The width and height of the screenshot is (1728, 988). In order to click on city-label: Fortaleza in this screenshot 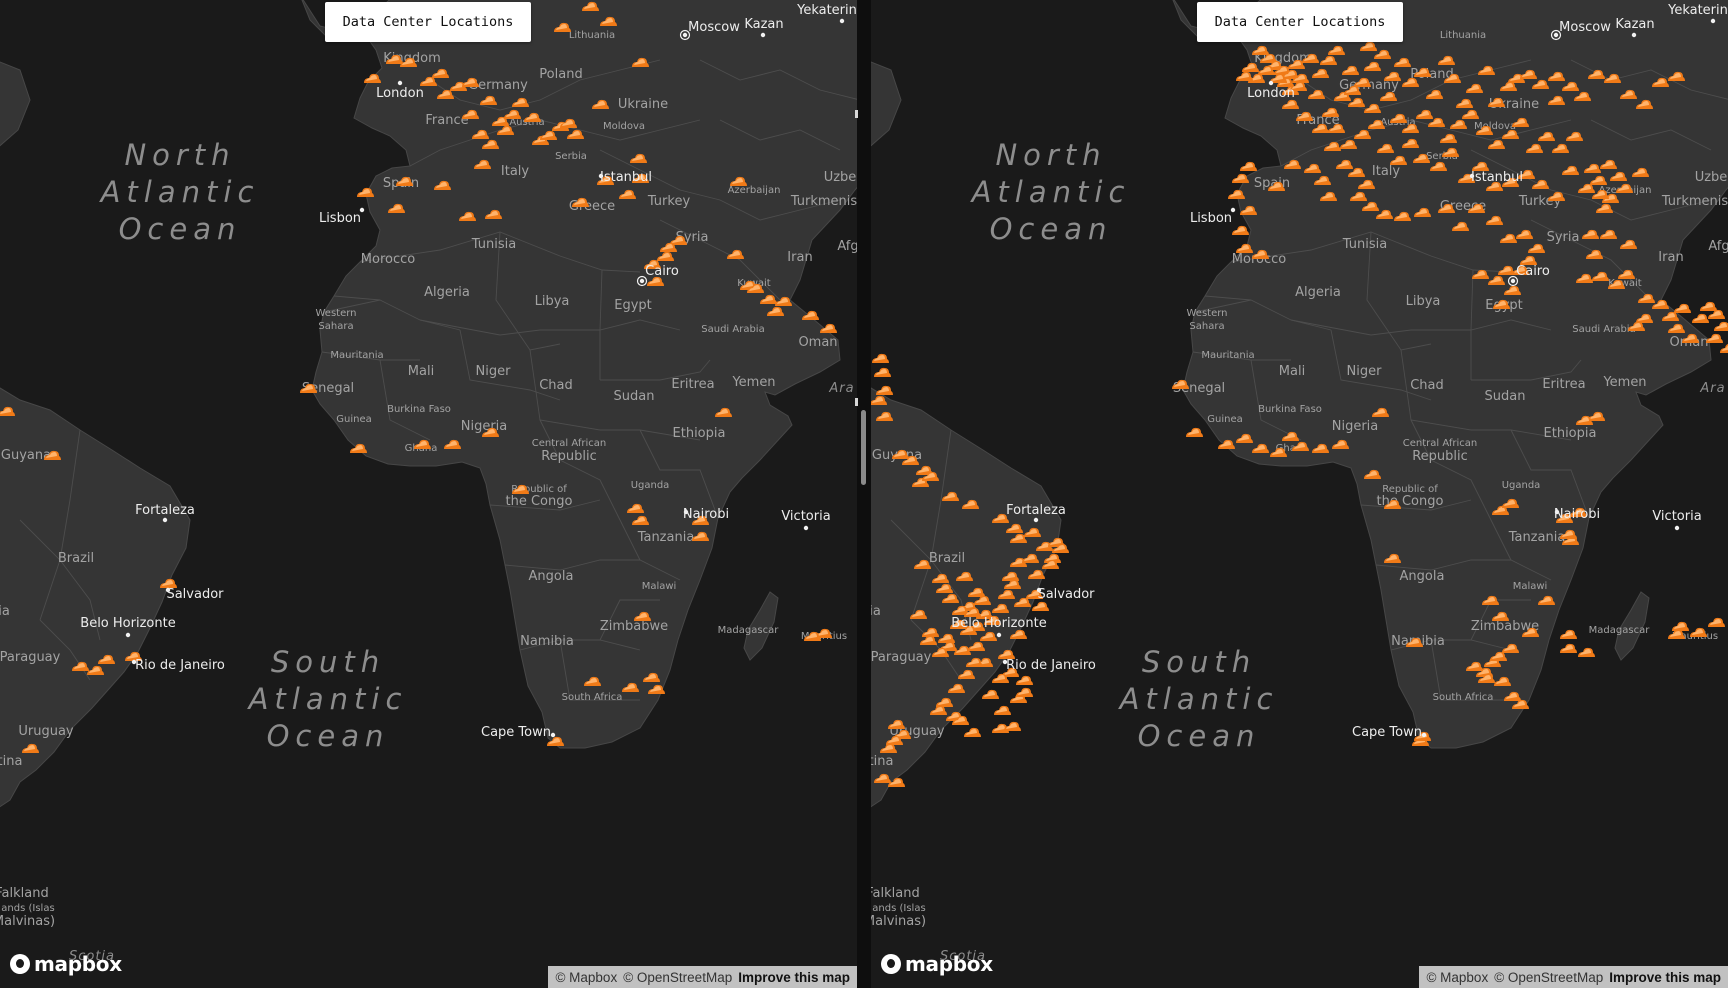, I will do `click(165, 510)`.